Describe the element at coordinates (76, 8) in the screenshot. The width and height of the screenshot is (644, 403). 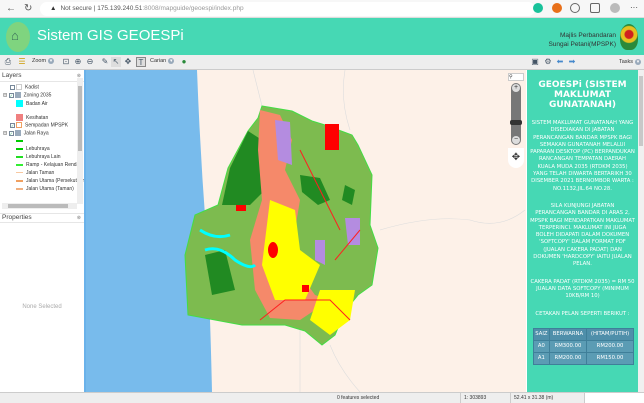
I see `security-label: Not secure` at that location.